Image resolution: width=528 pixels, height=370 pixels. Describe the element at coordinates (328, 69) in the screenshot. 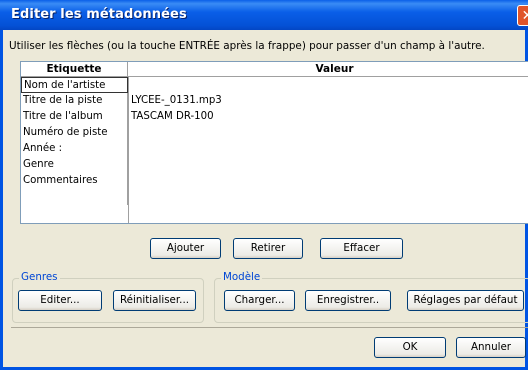

I see `column-header-value: Valeur` at that location.